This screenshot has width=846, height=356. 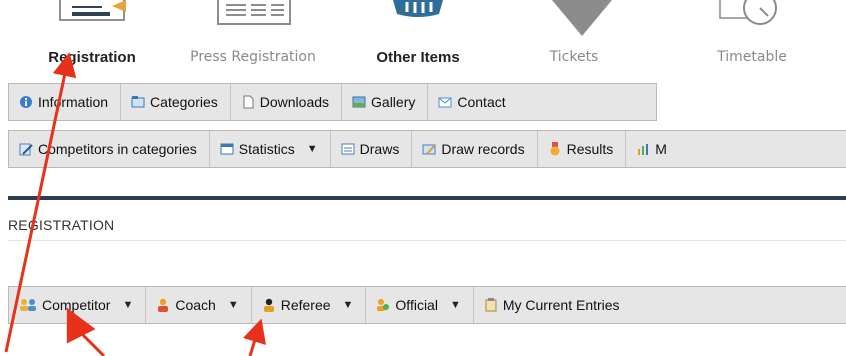 What do you see at coordinates (643, 149) in the screenshot?
I see `chart-icon` at bounding box center [643, 149].